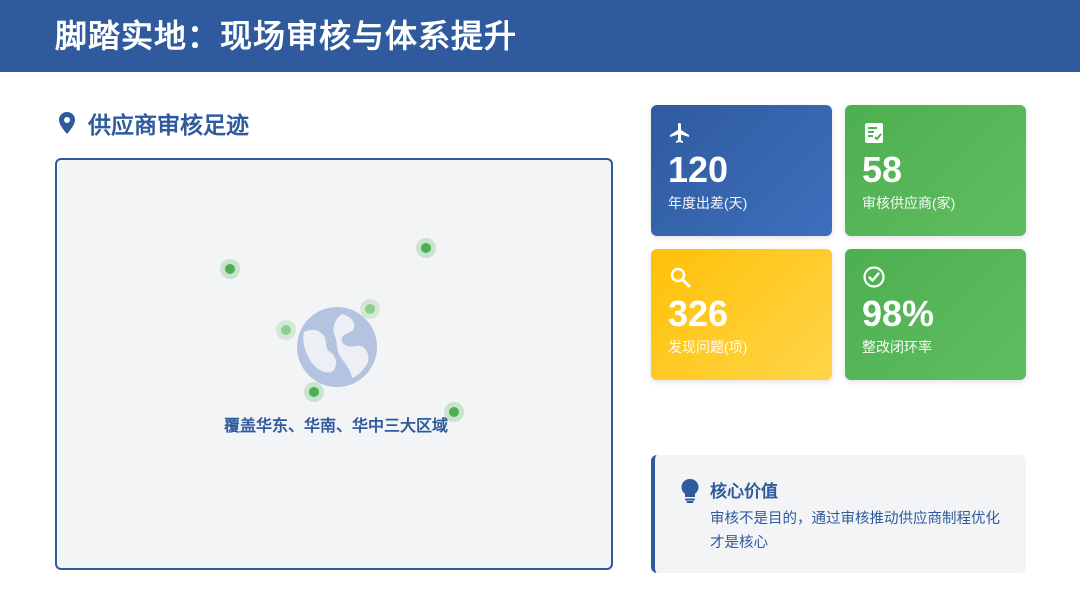  Describe the element at coordinates (741, 170) in the screenshot. I see `stat-card-travel-days: 120 年度出差(天)` at that location.